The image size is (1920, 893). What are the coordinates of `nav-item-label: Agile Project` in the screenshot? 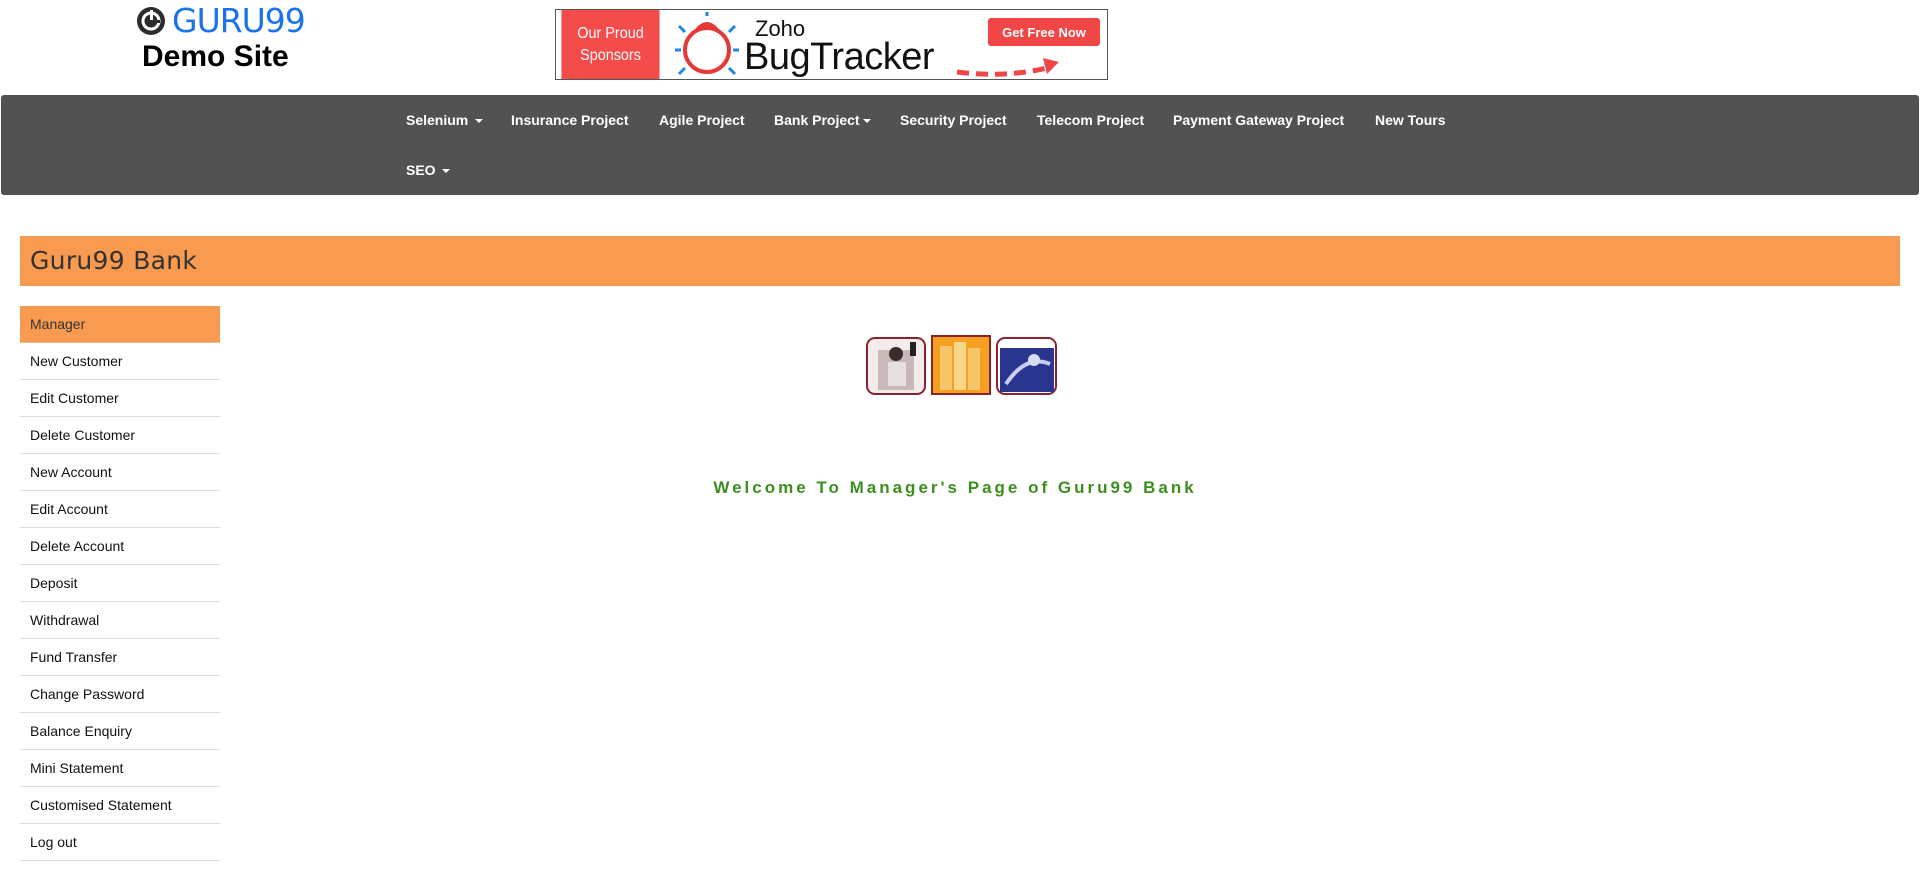 It's located at (702, 120).